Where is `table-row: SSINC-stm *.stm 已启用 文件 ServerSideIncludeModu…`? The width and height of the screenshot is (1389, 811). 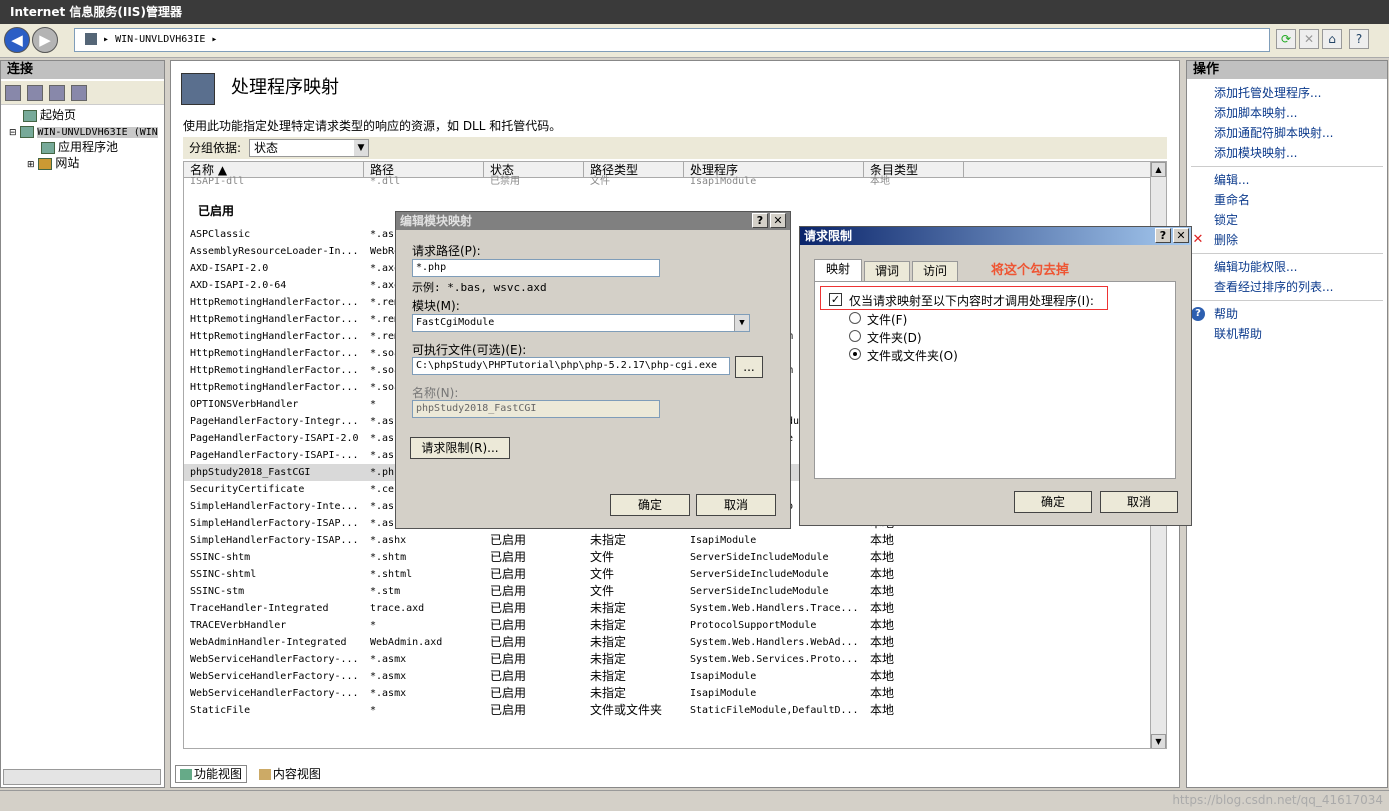
table-row: SSINC-stm *.stm 已启用 文件 ServerSideIncludeModu… is located at coordinates (667, 591).